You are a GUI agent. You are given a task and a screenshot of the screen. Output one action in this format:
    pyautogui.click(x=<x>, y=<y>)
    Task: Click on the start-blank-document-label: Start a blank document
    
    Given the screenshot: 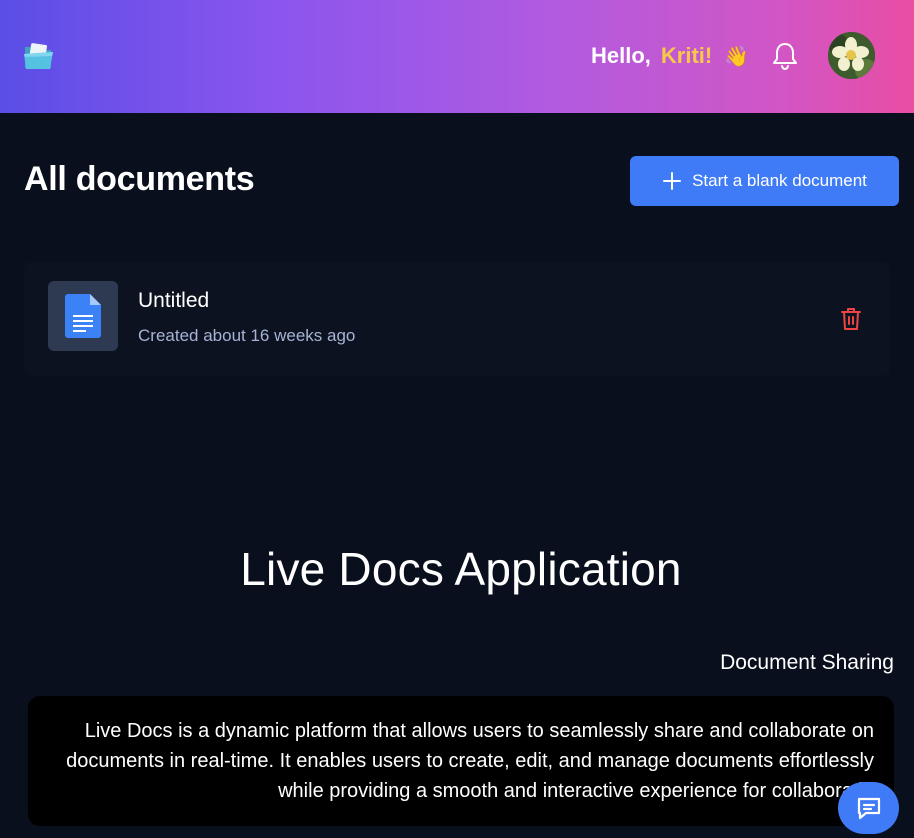 What is the action you would take?
    pyautogui.click(x=779, y=180)
    